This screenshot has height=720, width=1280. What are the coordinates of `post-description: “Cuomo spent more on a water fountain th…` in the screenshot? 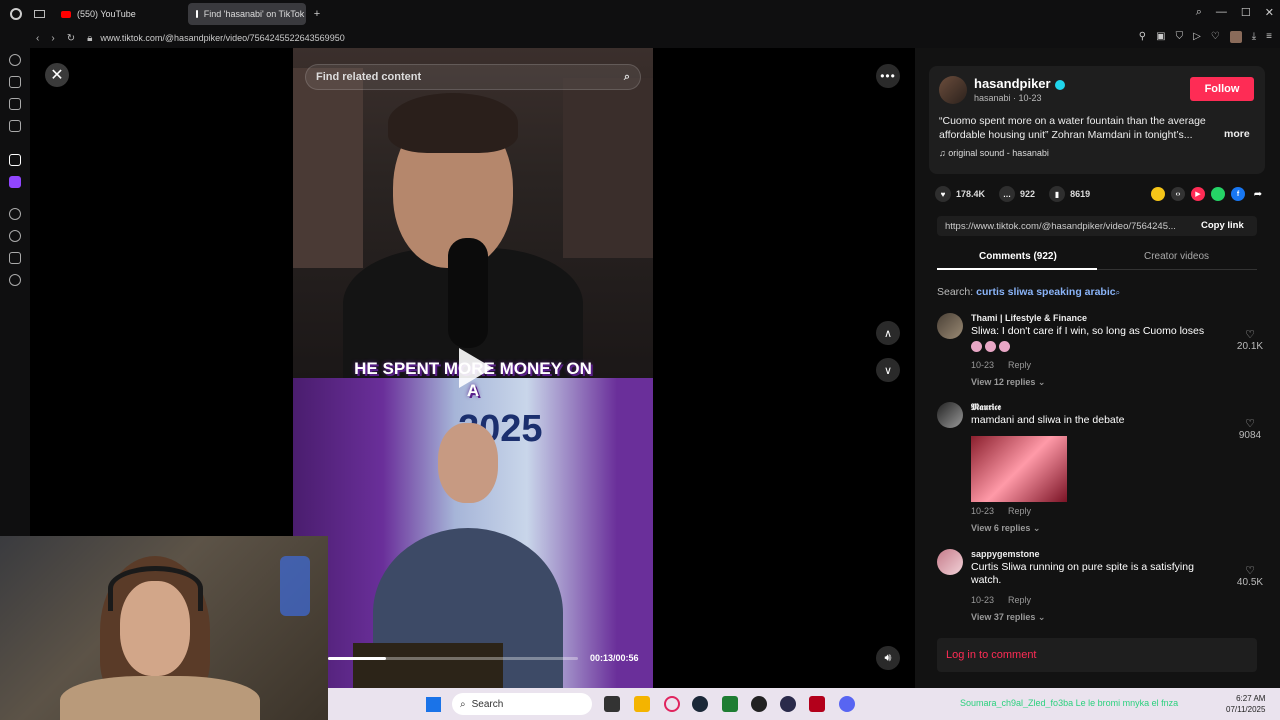 It's located at (1072, 128).